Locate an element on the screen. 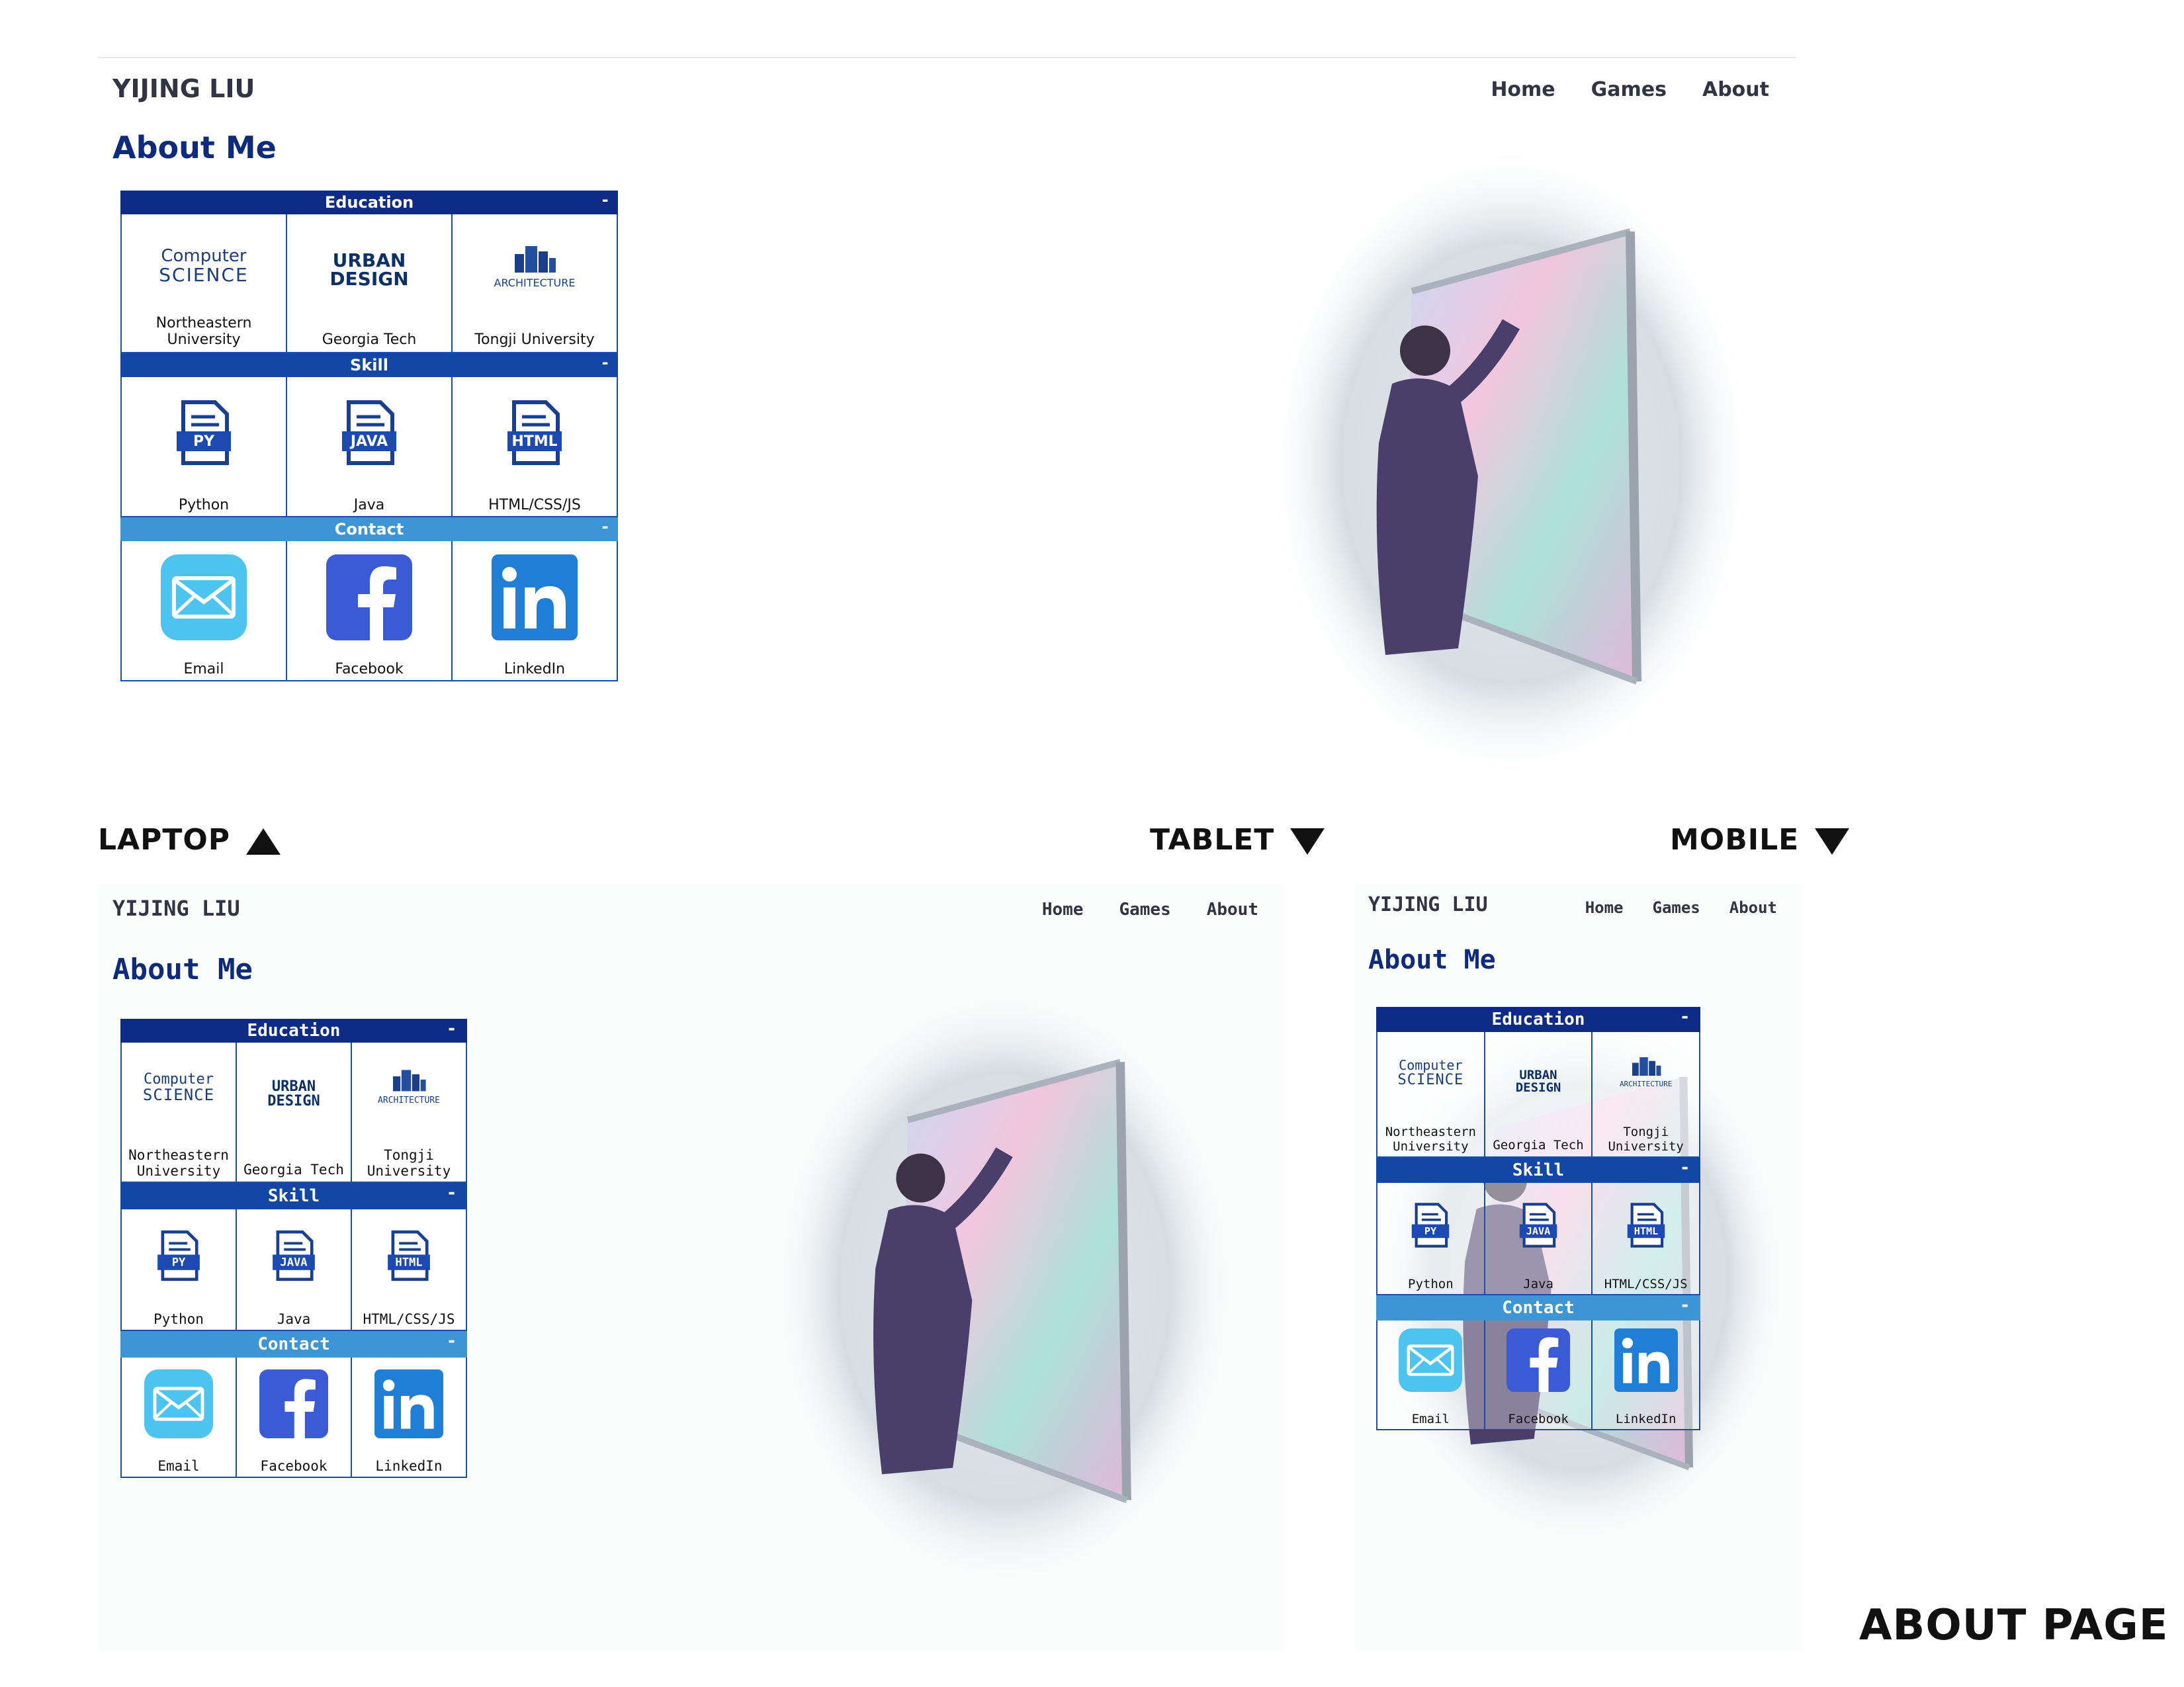 The width and height of the screenshot is (2184, 1687). python-file-icon: PY is located at coordinates (1431, 1225).